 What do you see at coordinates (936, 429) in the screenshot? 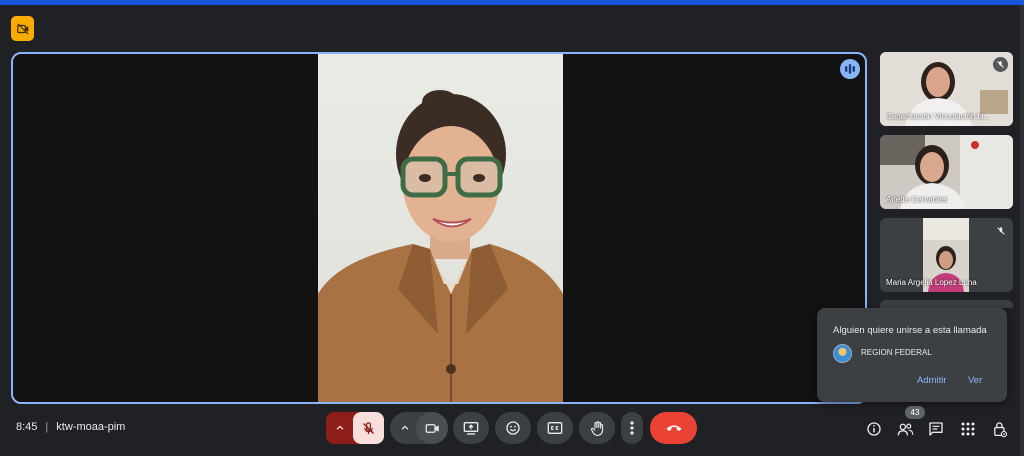
I see `chat-icon` at bounding box center [936, 429].